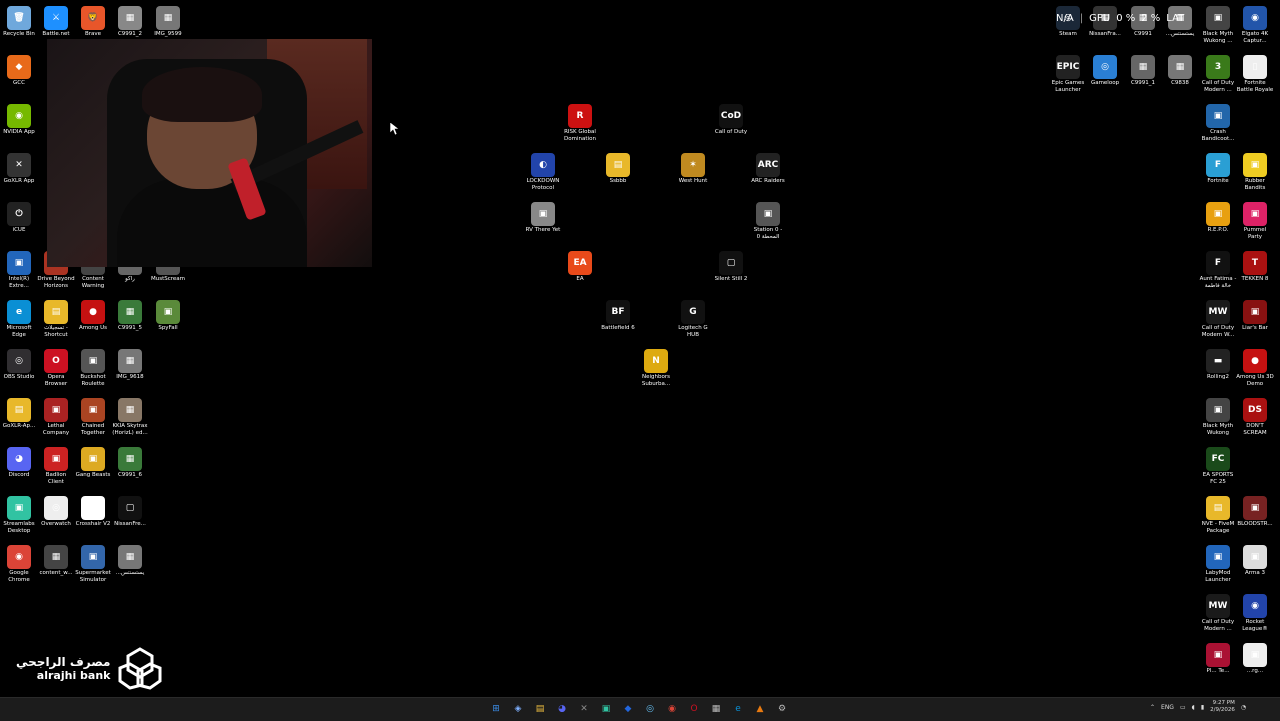  What do you see at coordinates (1167, 707) in the screenshot?
I see `language-indicator: ENG` at bounding box center [1167, 707].